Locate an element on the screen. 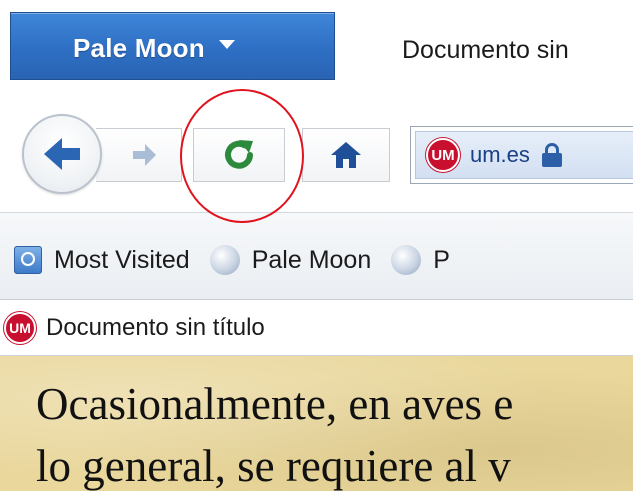 This screenshot has height=491, width=633. tab-title: Documento sin título is located at coordinates (155, 327).